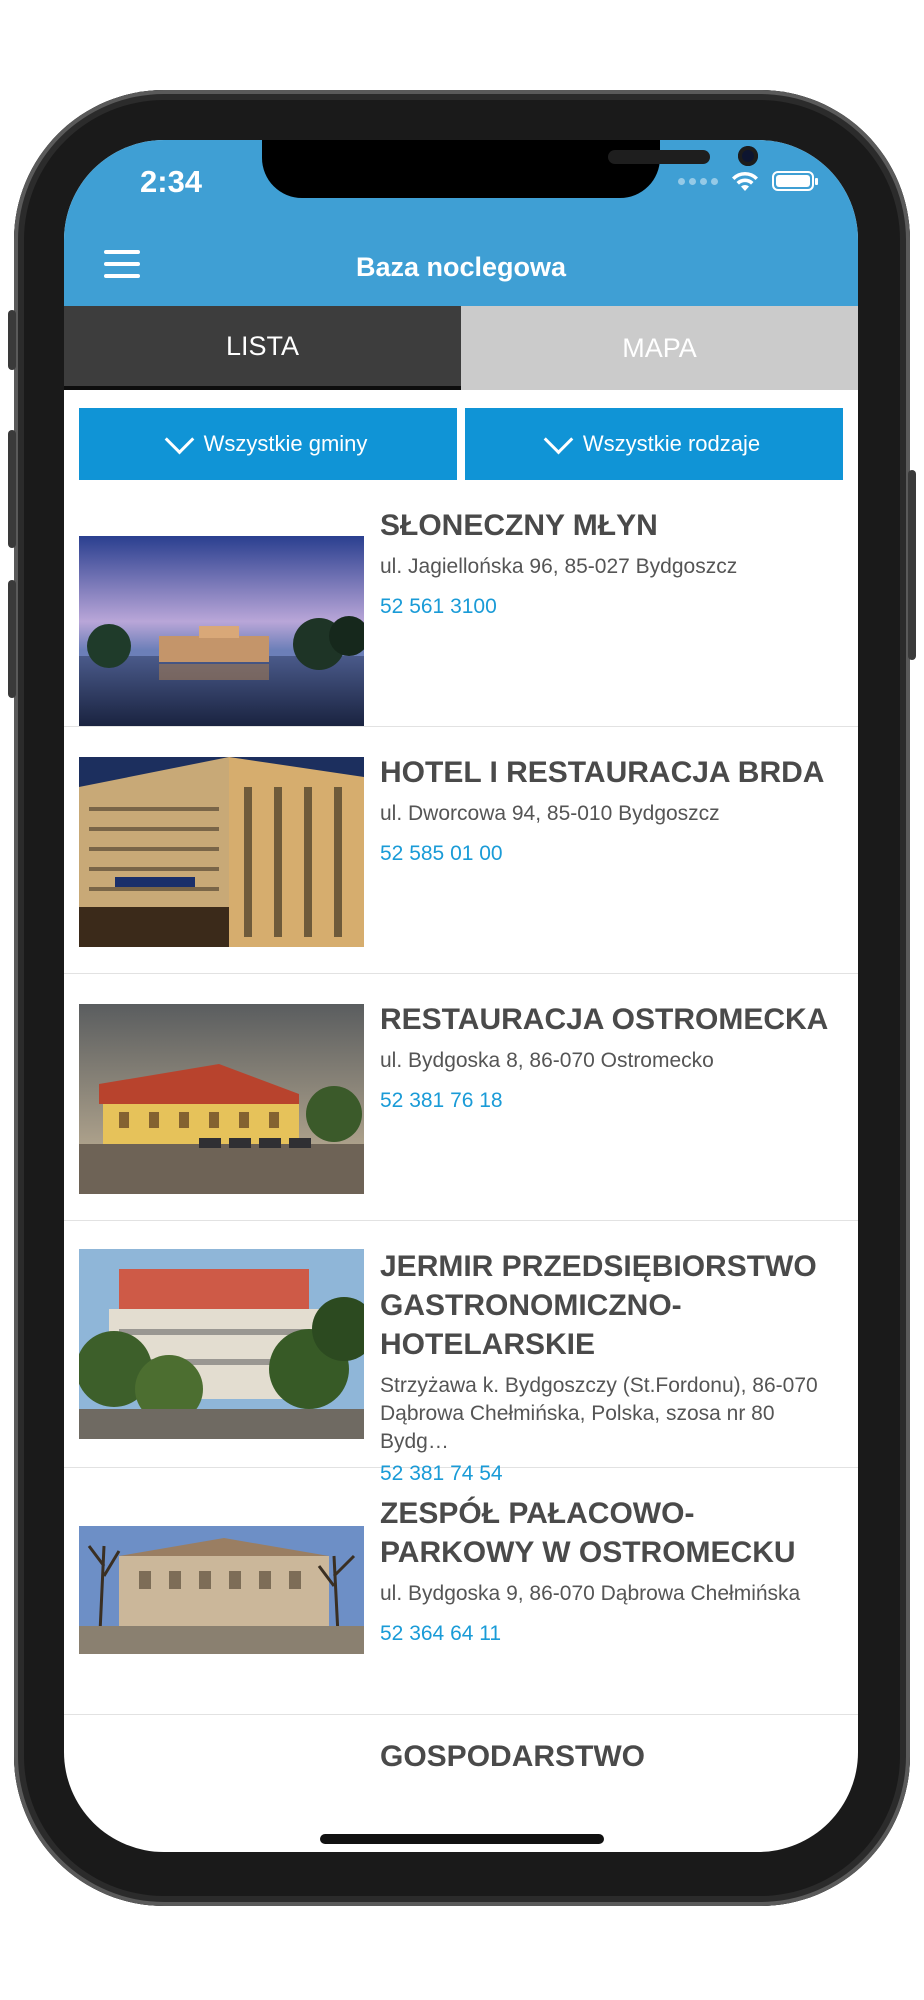 The image size is (924, 2000). I want to click on status-time: 2:34, so click(171, 181).